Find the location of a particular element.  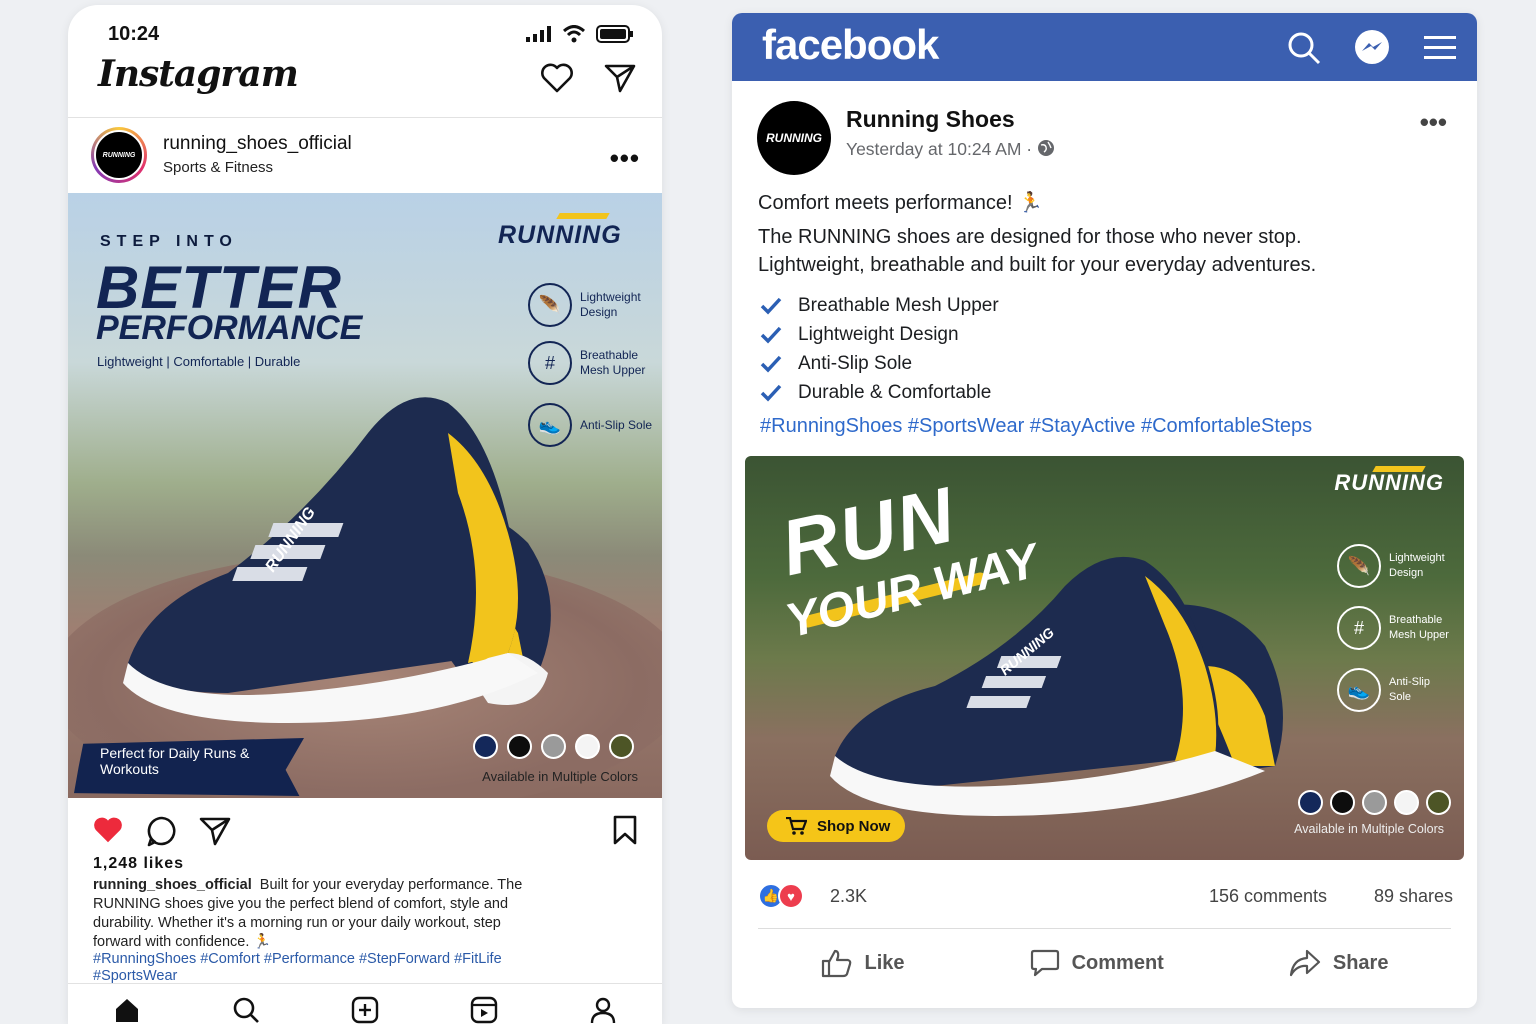

signal-icon is located at coordinates (538, 34).